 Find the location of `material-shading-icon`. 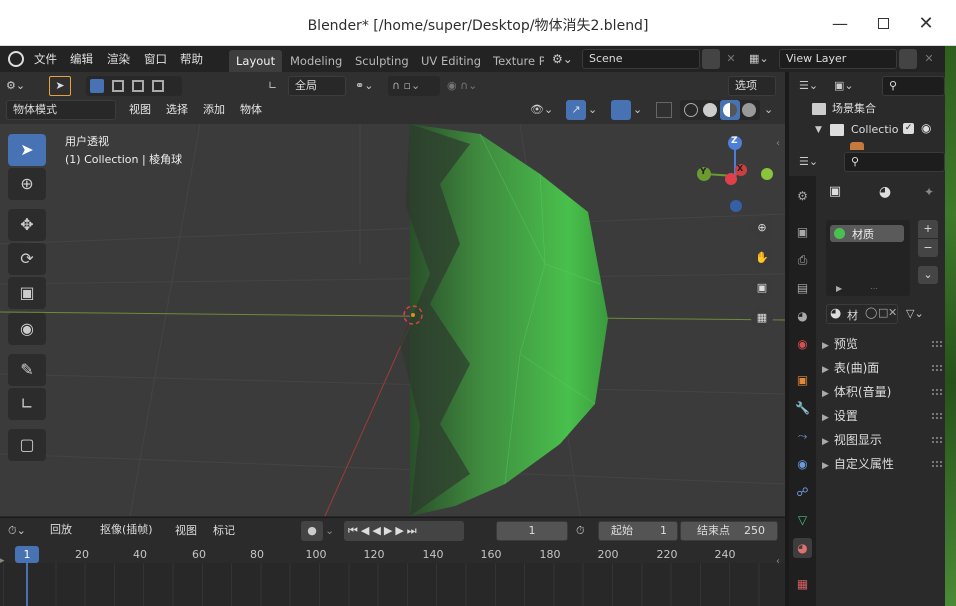

material-shading-icon is located at coordinates (730, 110).